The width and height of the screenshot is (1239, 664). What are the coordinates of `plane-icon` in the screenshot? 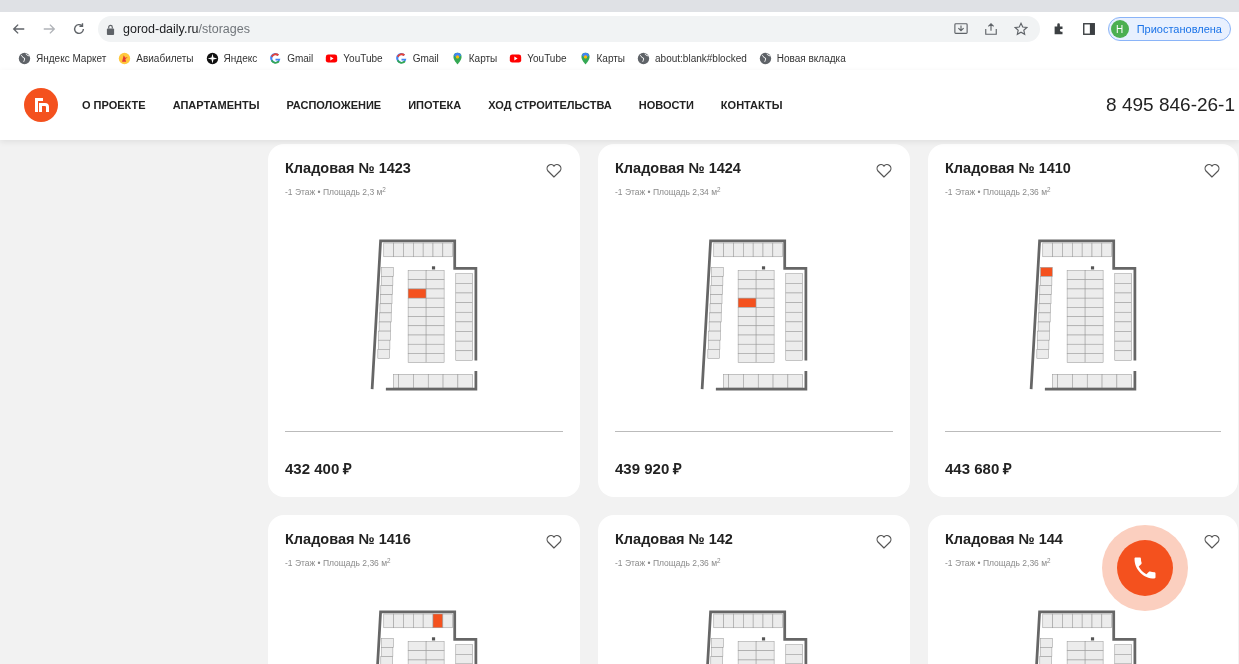 It's located at (125, 58).